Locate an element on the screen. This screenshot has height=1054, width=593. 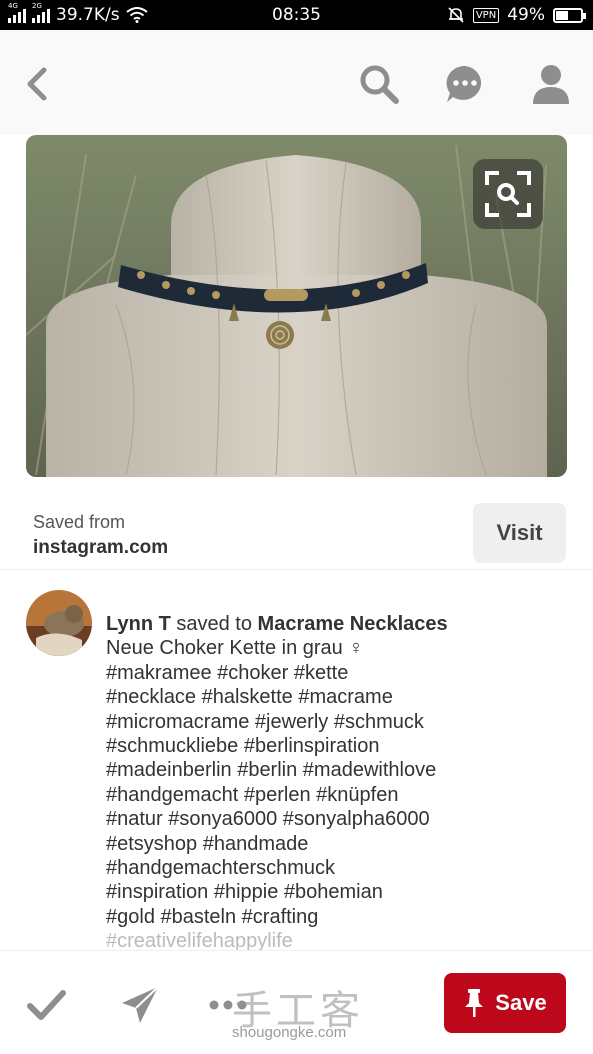
pin-icon is located at coordinates (474, 1003).